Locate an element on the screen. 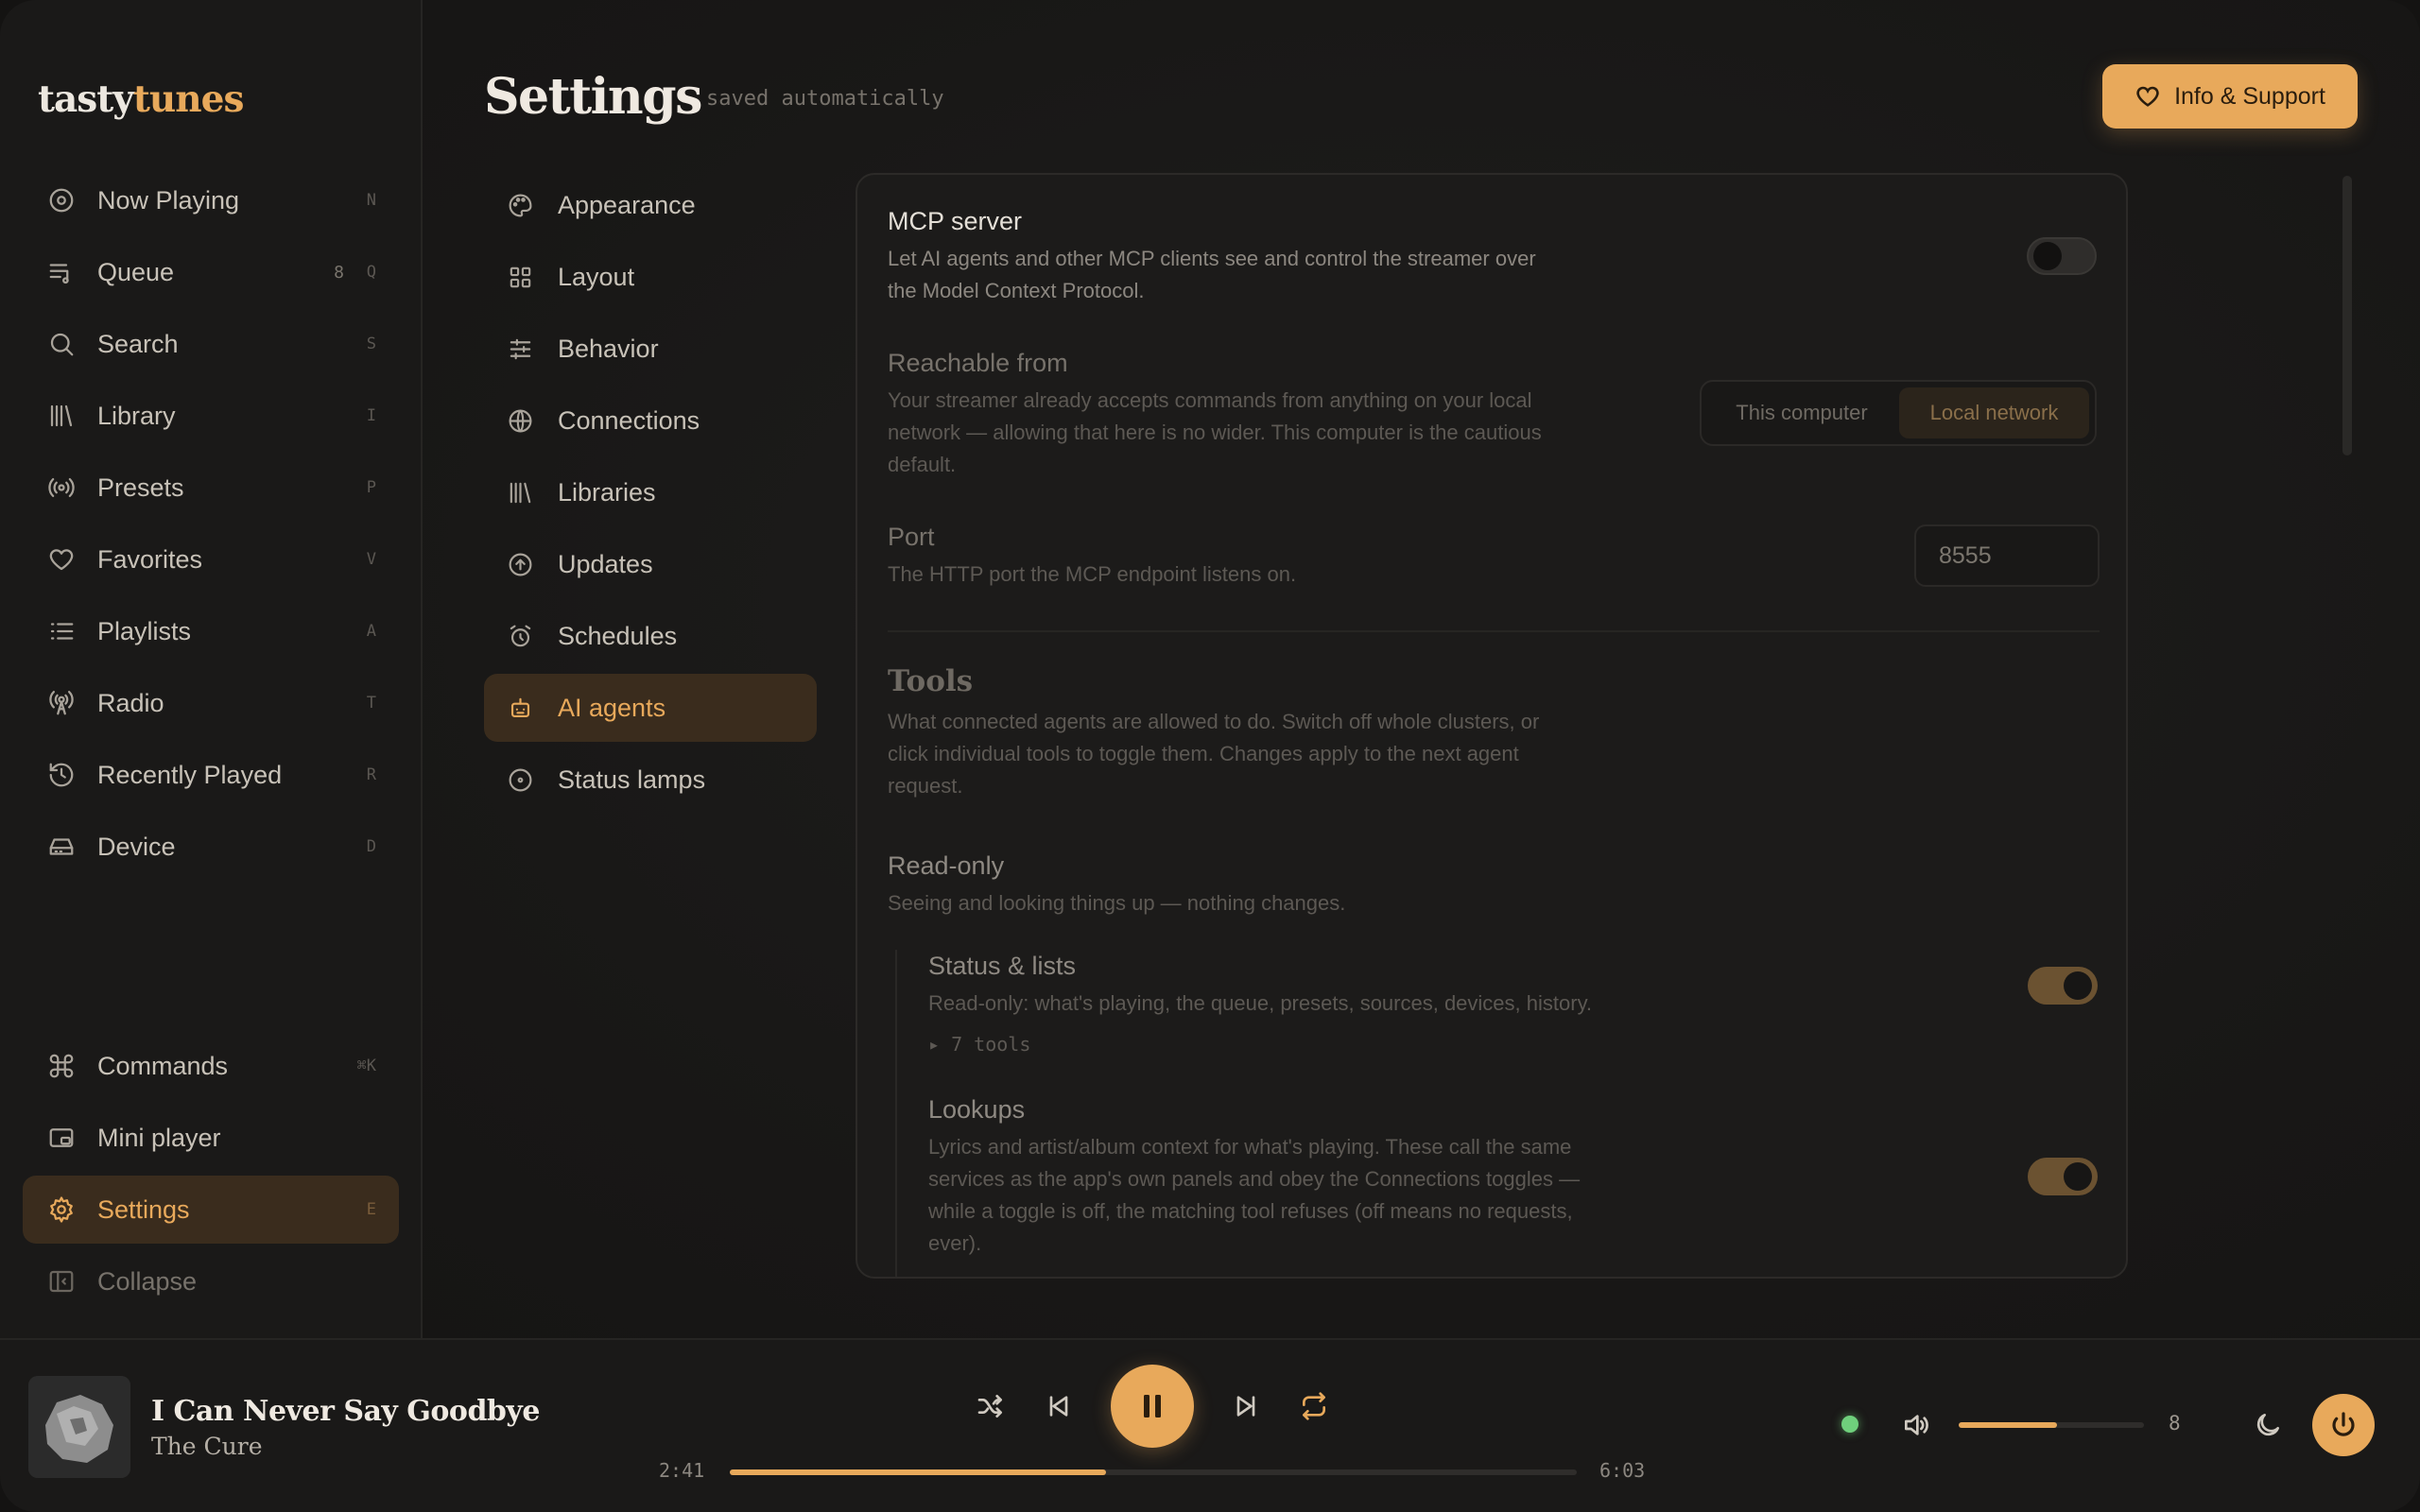  lookups-title: Lookups is located at coordinates (977, 1109).